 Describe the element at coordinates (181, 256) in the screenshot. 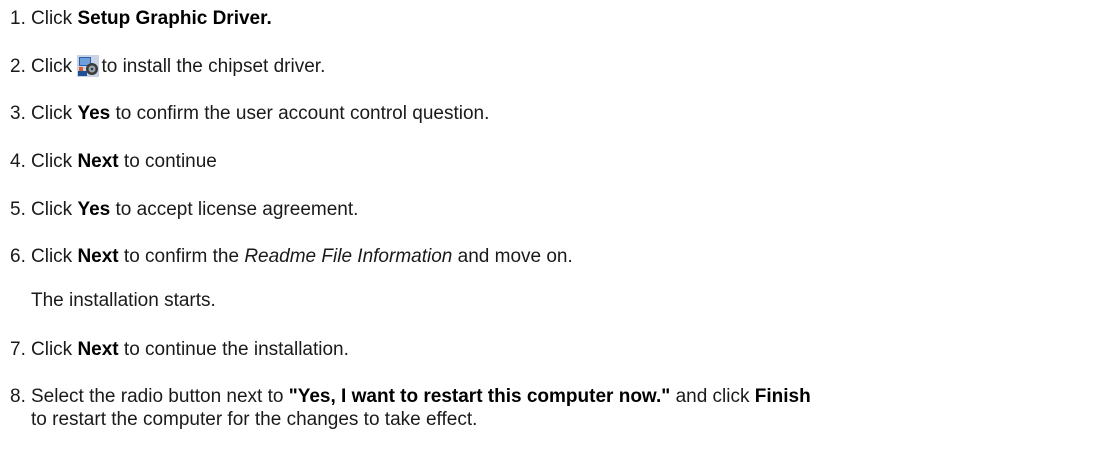

I see `step-text: to confirm the` at that location.